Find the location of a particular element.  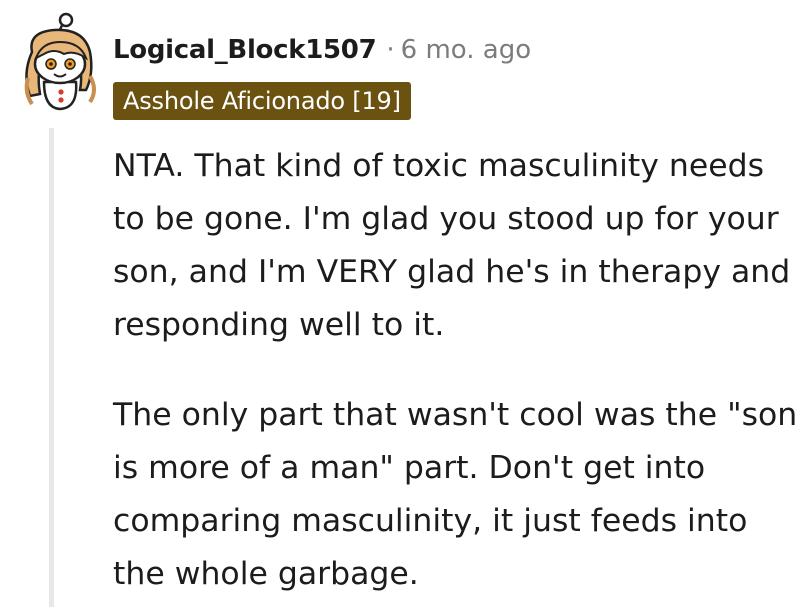

comment-timestamp: 6 mo. ago is located at coordinates (466, 50).